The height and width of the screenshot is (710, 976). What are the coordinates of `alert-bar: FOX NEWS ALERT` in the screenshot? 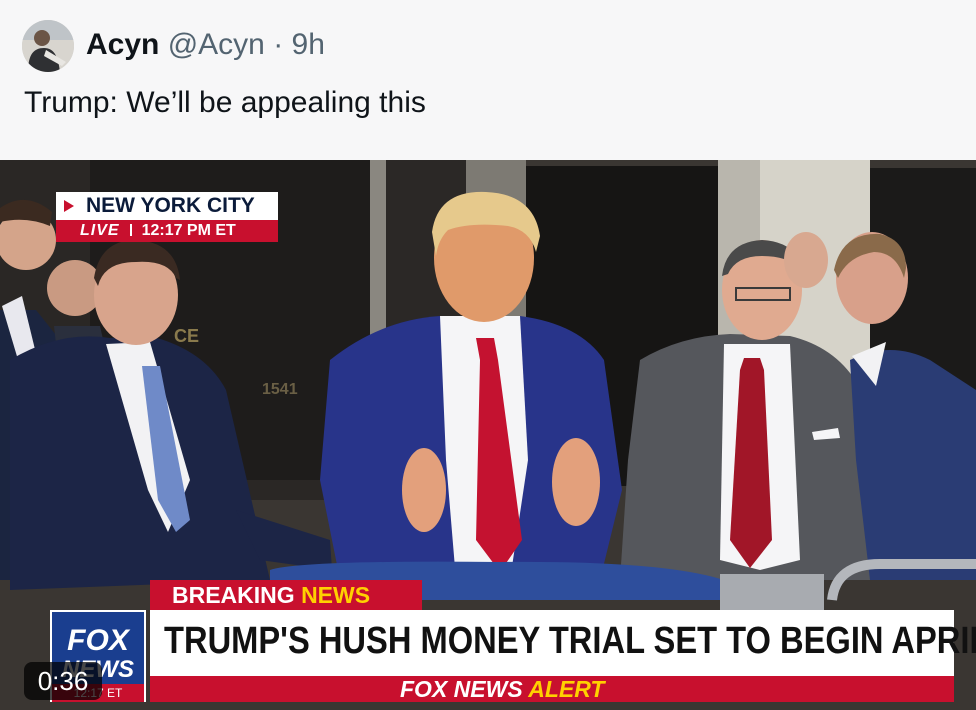 It's located at (552, 689).